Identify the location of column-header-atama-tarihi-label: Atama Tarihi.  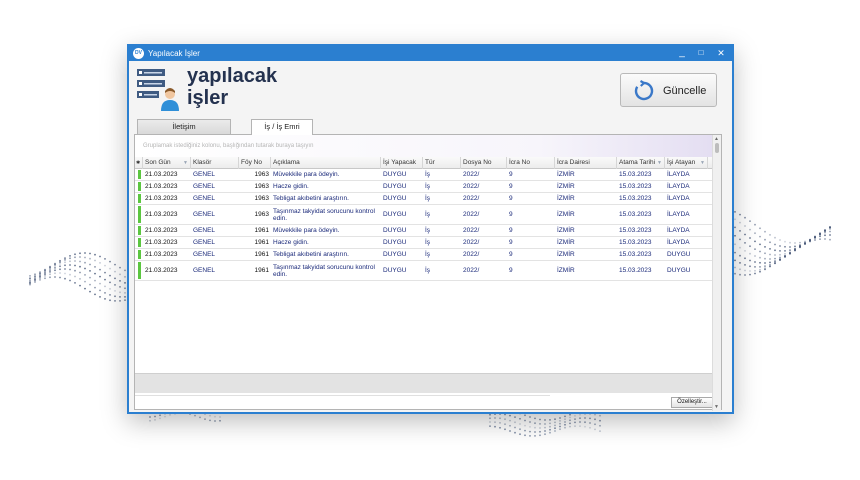
(637, 162).